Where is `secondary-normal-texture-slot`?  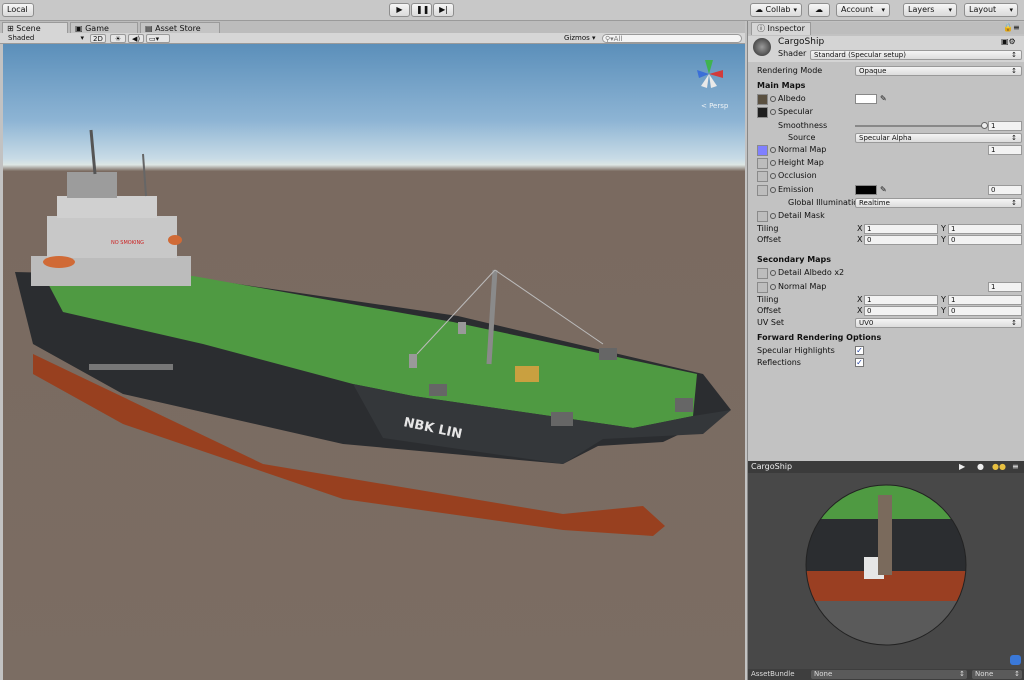 secondary-normal-texture-slot is located at coordinates (762, 287).